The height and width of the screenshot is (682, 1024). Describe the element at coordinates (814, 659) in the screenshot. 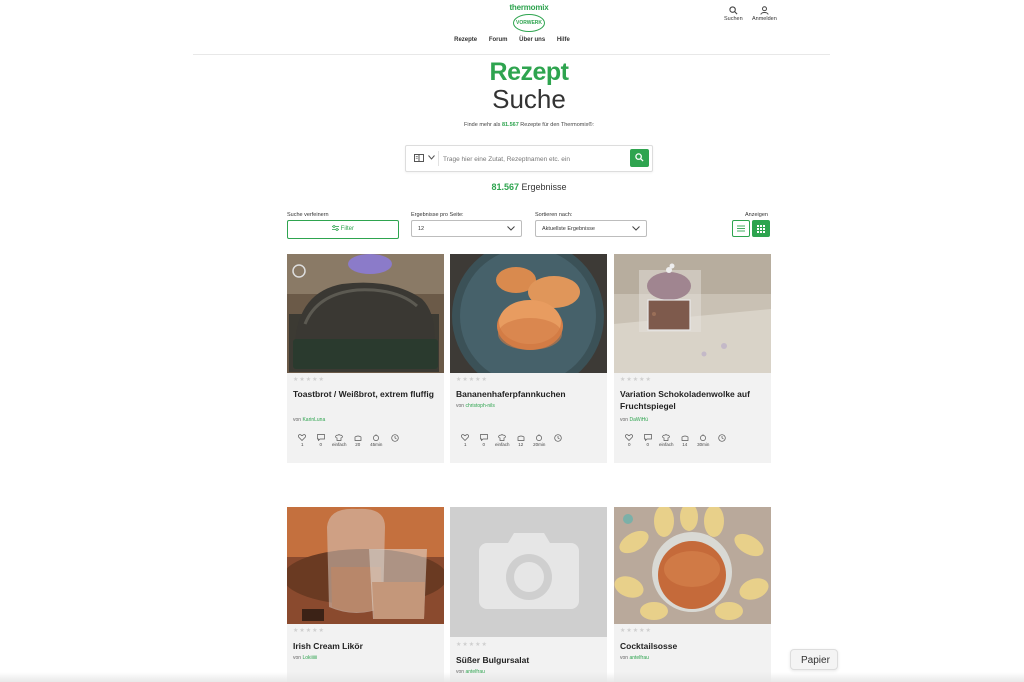

I see `papier-tab: Papier` at that location.